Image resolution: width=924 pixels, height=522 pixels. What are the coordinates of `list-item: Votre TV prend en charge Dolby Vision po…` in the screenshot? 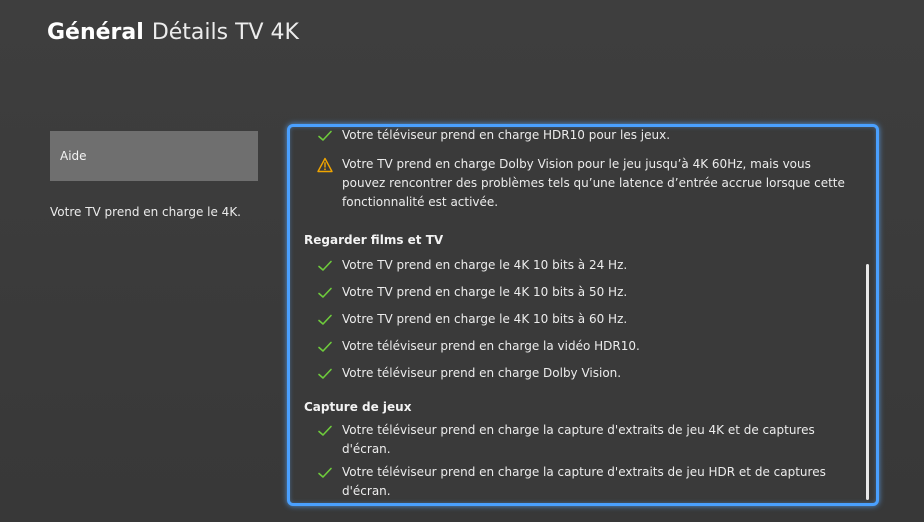 It's located at (582, 184).